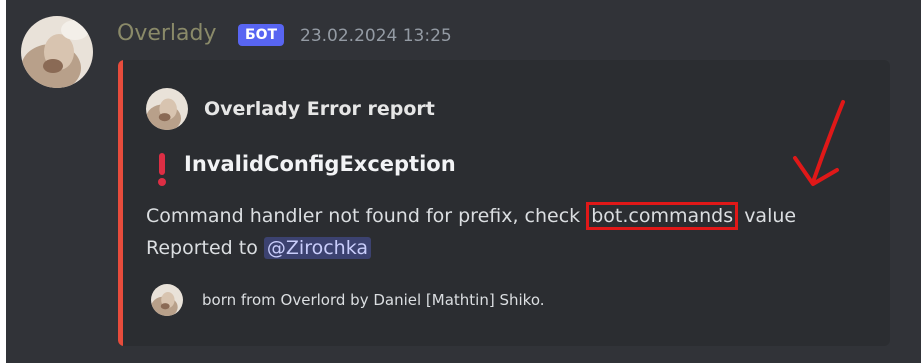 The height and width of the screenshot is (363, 923). Describe the element at coordinates (167, 109) in the screenshot. I see `embed-author-icon` at that location.